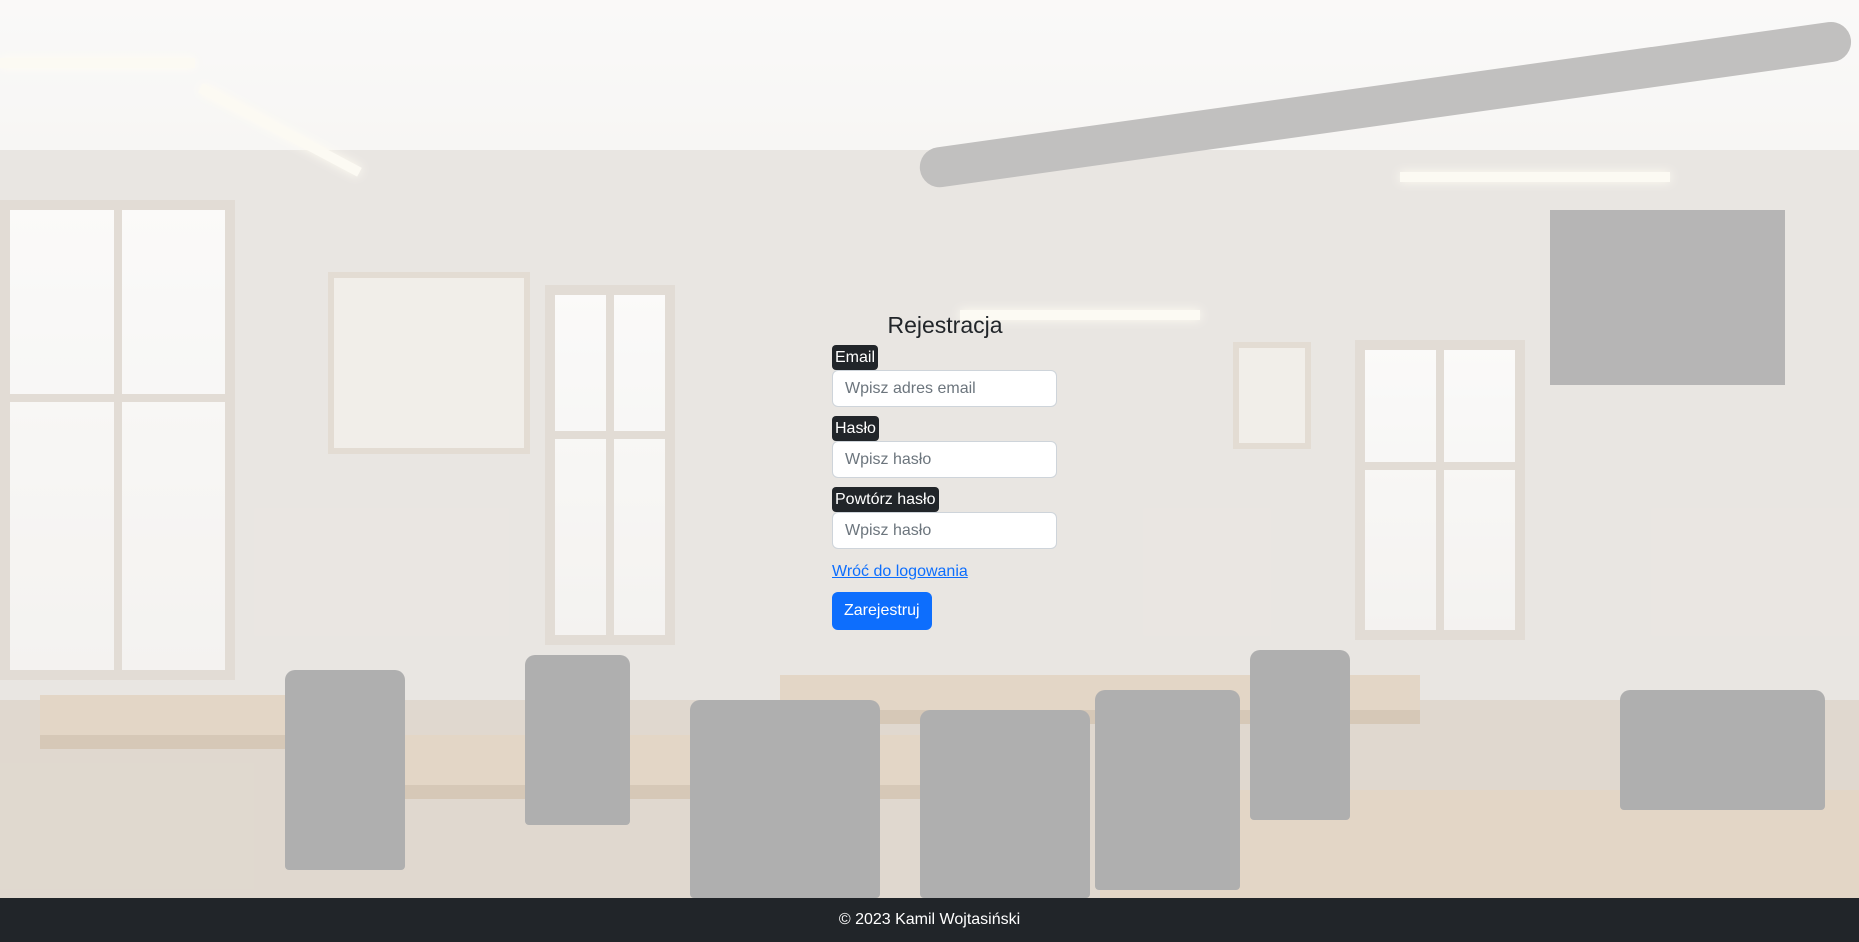 Image resolution: width=1859 pixels, height=942 pixels. I want to click on footer: © 2023 Kamil Wojtasiński, so click(929, 920).